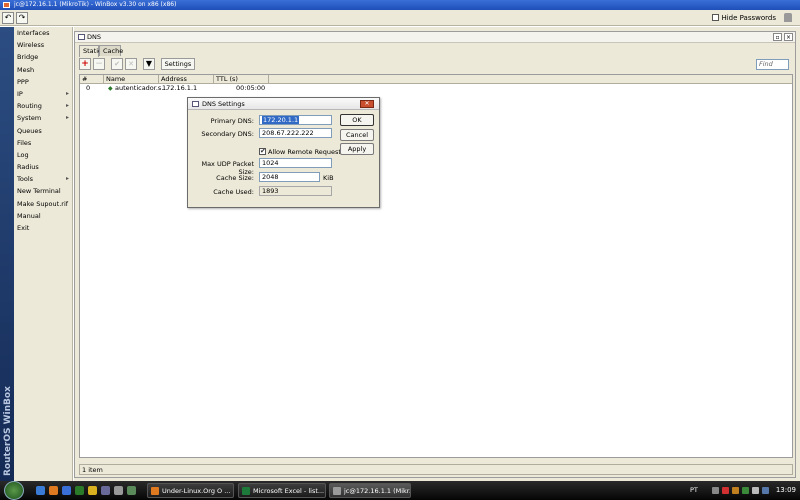  I want to click on excel-icon, so click(246, 491).